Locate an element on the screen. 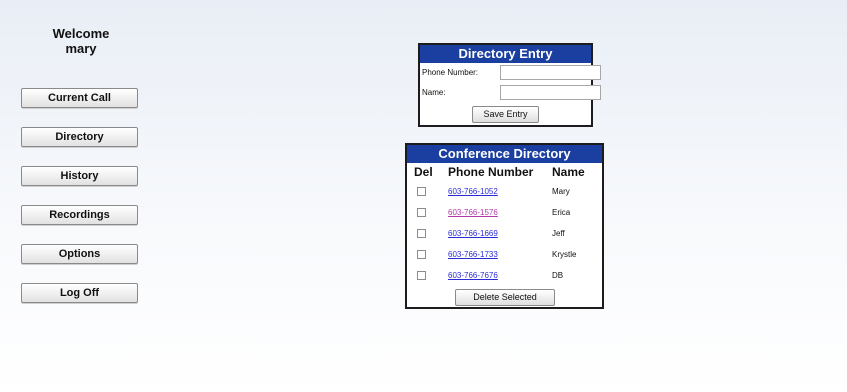 This screenshot has width=847, height=392. contact-name: Jeff is located at coordinates (558, 233).